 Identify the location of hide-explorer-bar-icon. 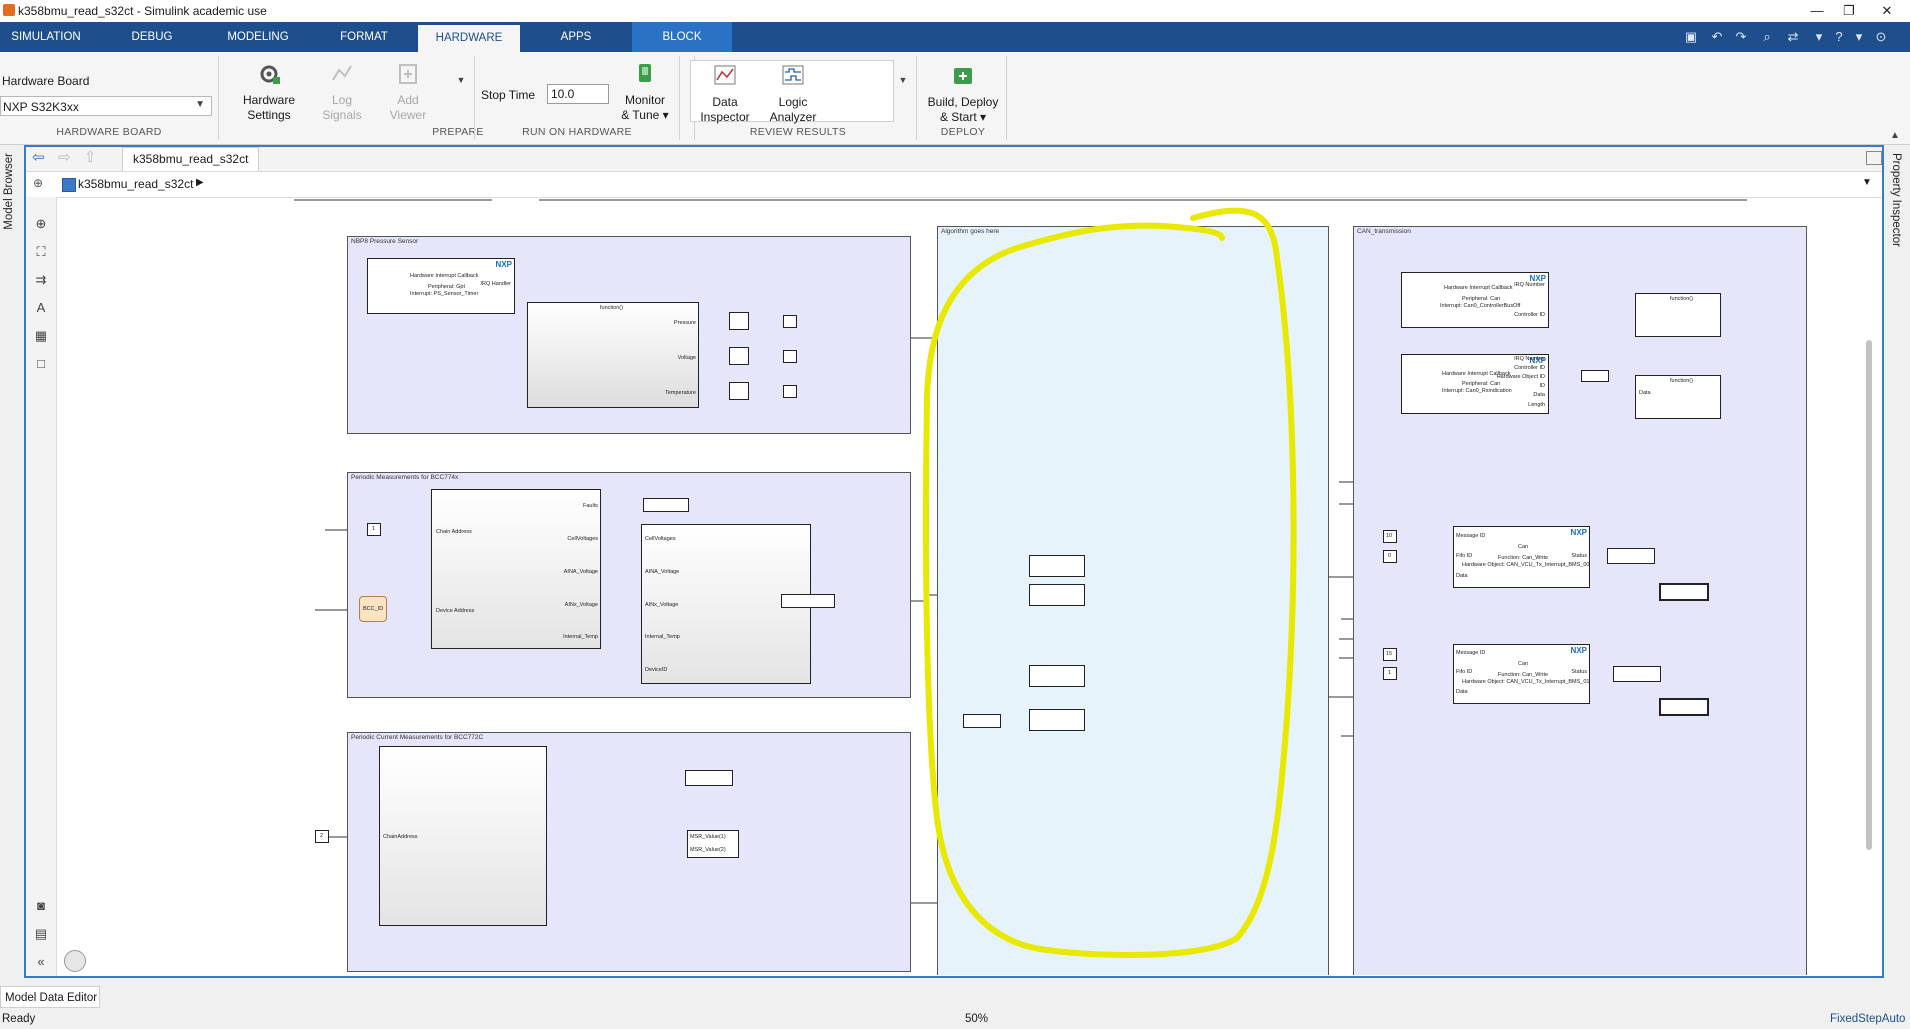
(1874, 158).